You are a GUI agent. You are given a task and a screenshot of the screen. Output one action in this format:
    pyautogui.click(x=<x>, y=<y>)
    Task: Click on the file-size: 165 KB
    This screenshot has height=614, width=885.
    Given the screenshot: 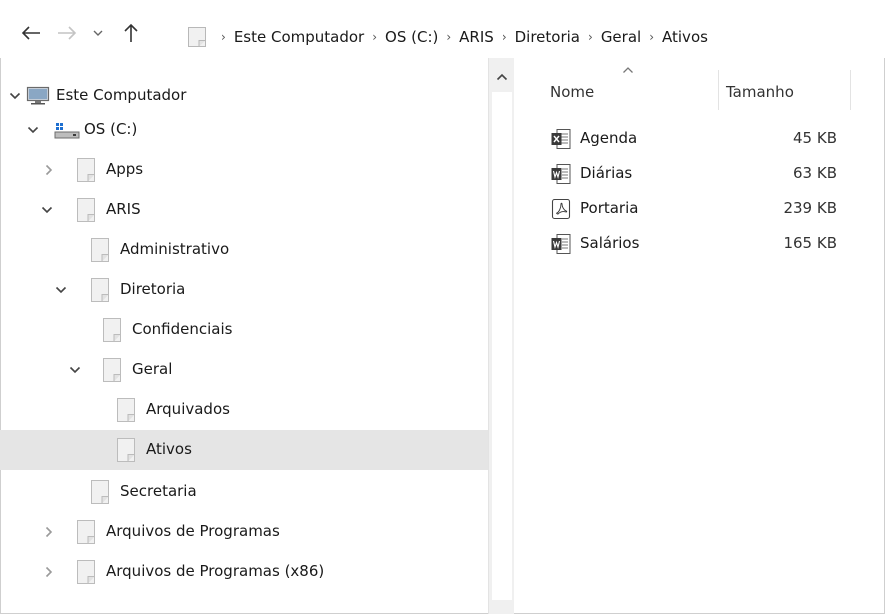 What is the action you would take?
    pyautogui.click(x=810, y=243)
    